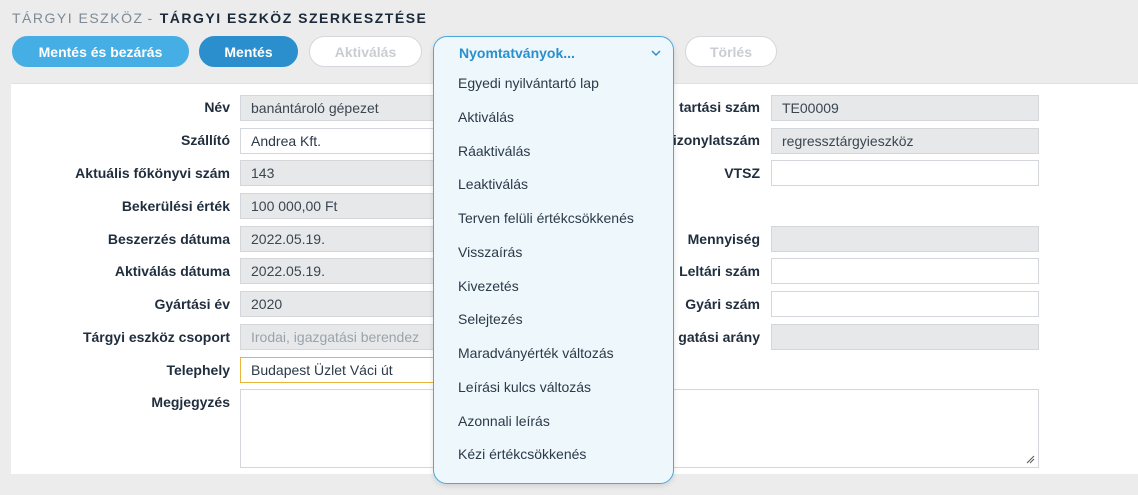 The width and height of the screenshot is (1138, 495). Describe the element at coordinates (905, 271) in the screenshot. I see `inventory-number-field` at that location.